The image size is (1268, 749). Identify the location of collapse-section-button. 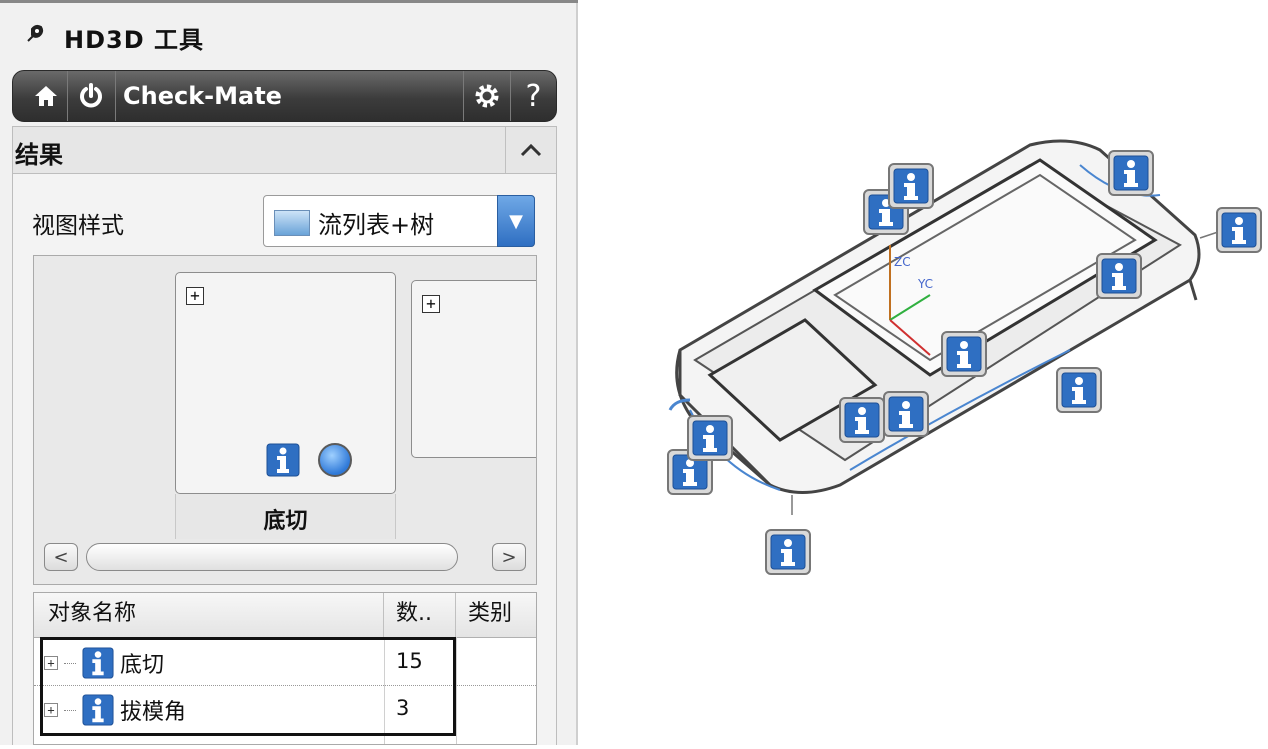
(530, 150).